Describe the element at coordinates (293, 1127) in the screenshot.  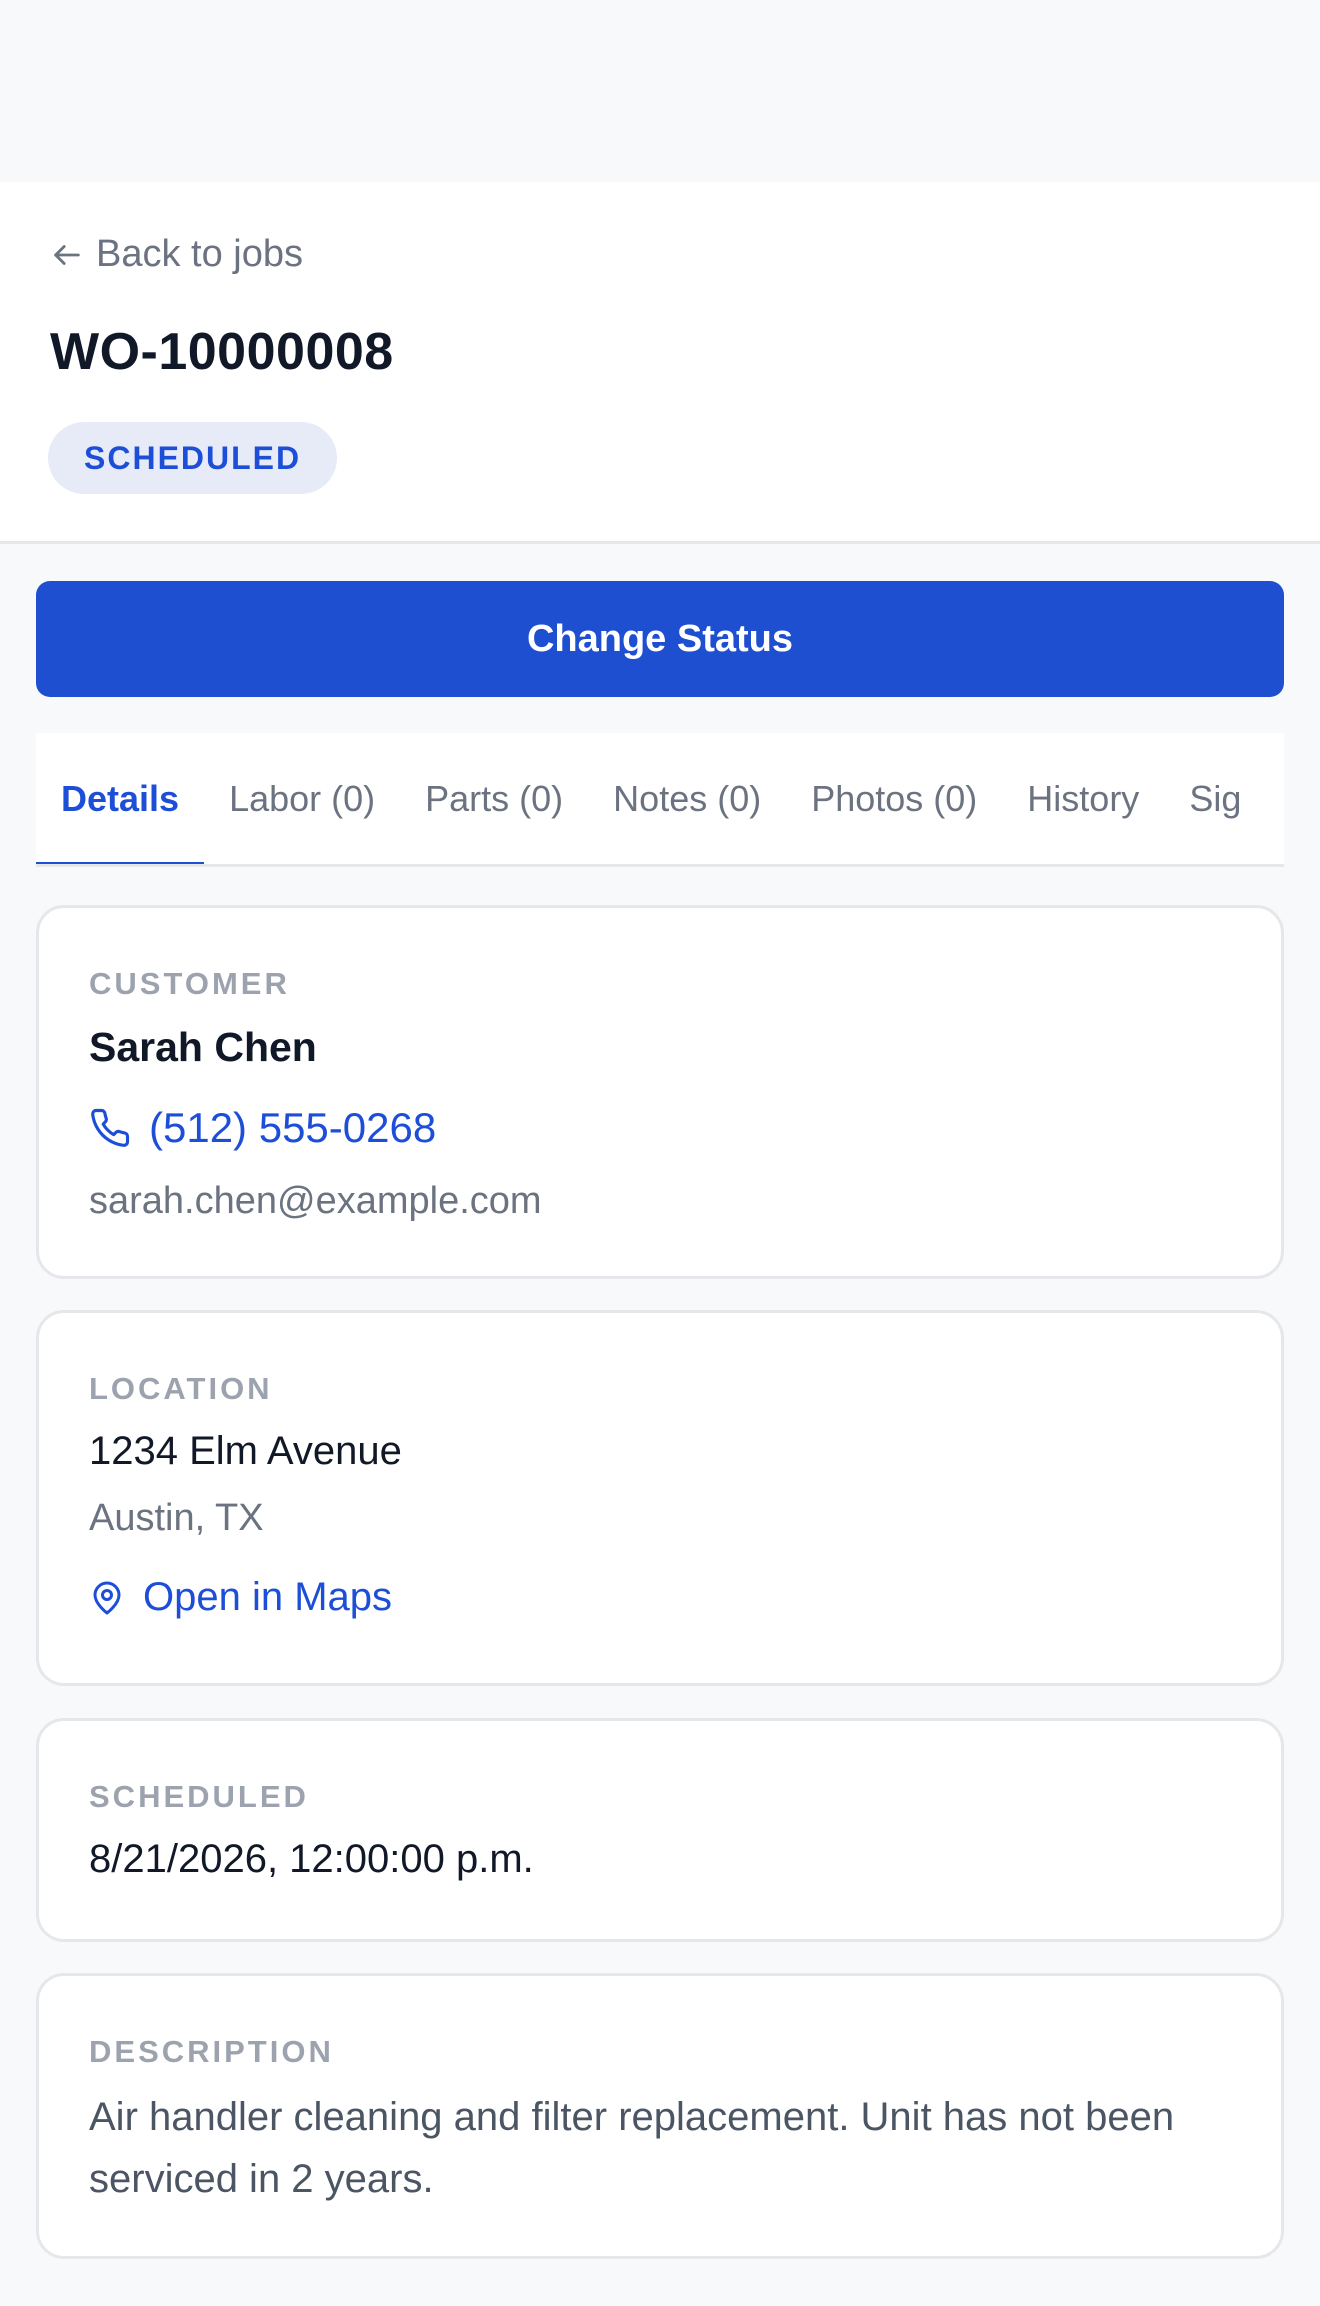
I see `customer-phone: (512) 555-0268` at that location.